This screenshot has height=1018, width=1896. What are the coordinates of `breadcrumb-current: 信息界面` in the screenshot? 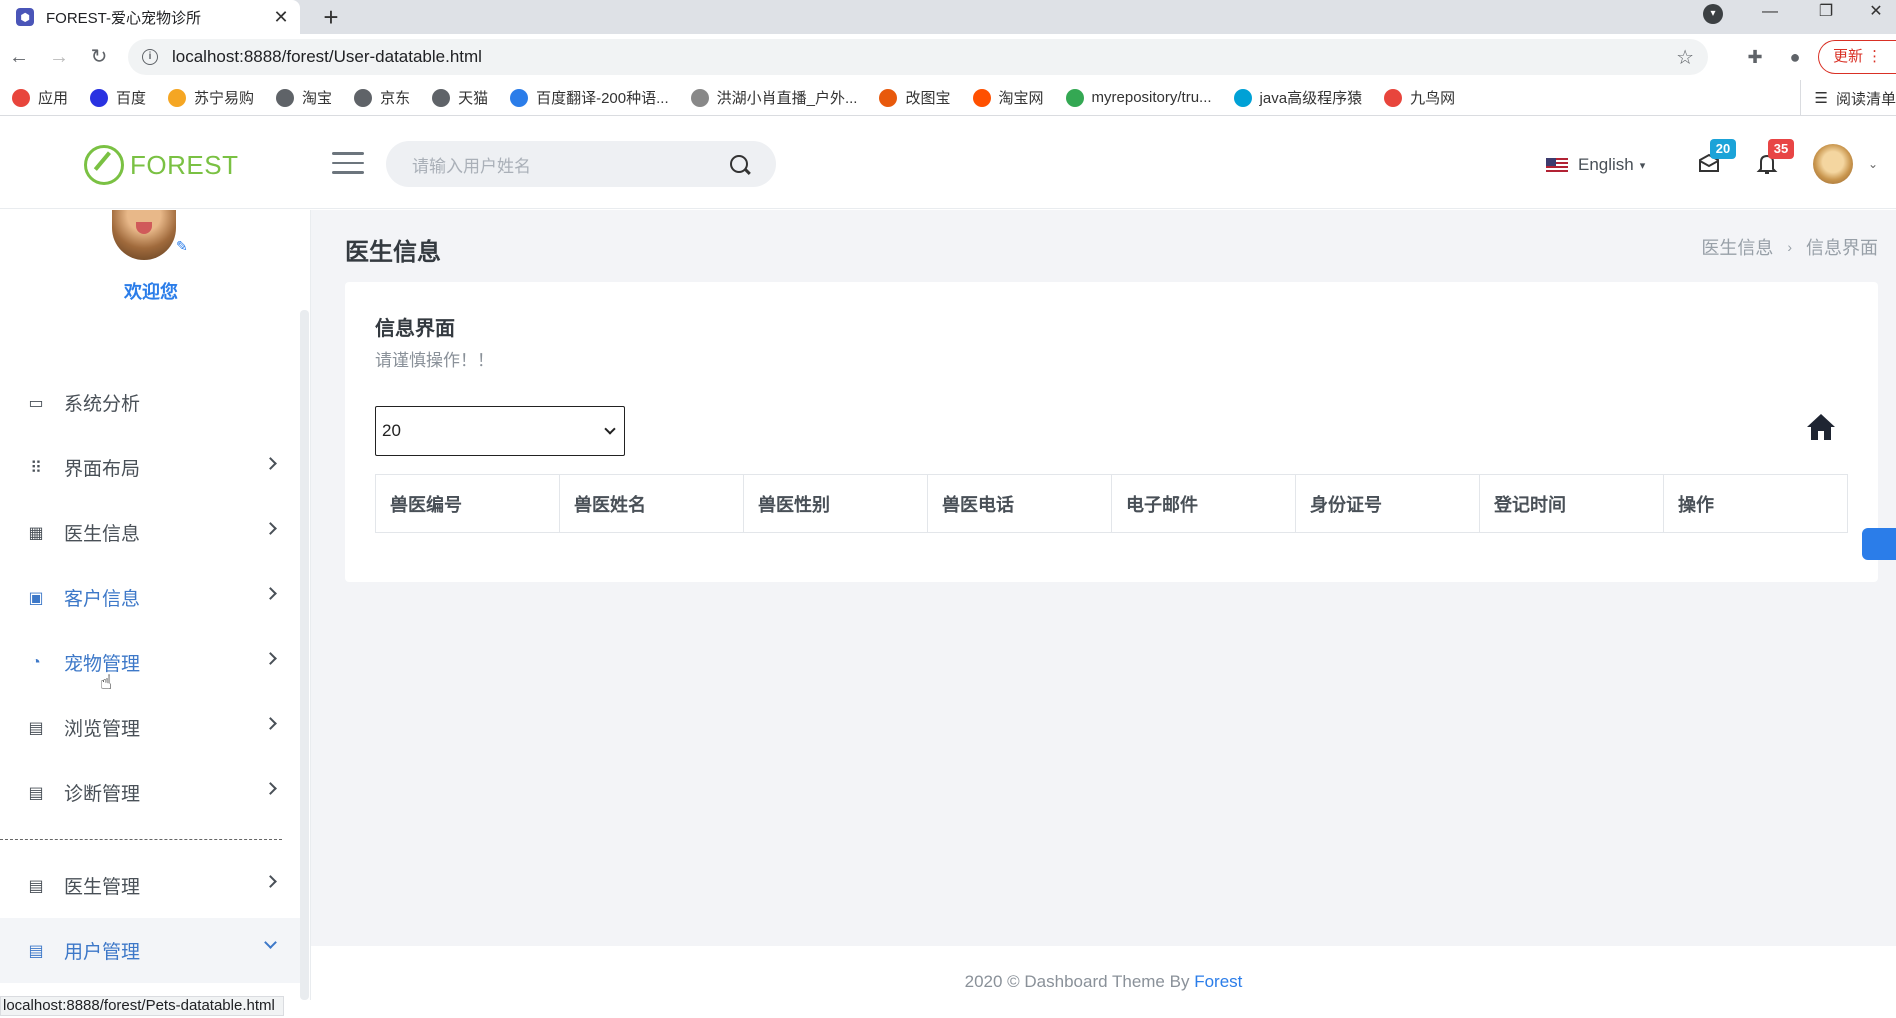 It's located at (1842, 248).